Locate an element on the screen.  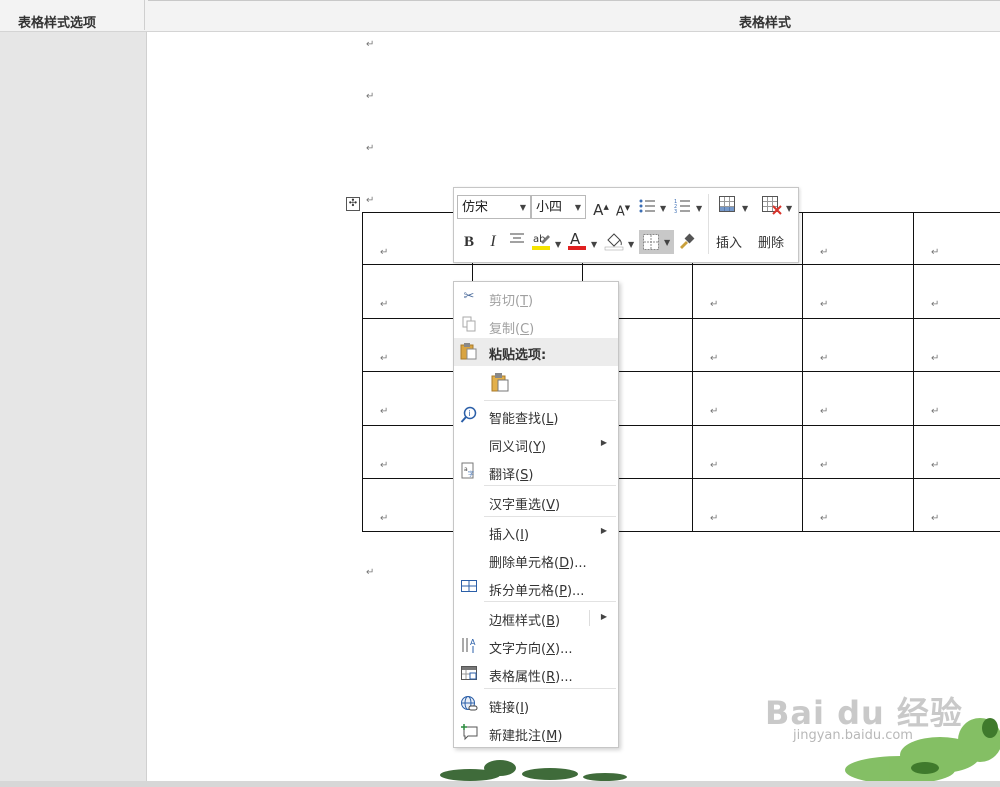
grow-font-icon: A▲ is located at coordinates (601, 208).